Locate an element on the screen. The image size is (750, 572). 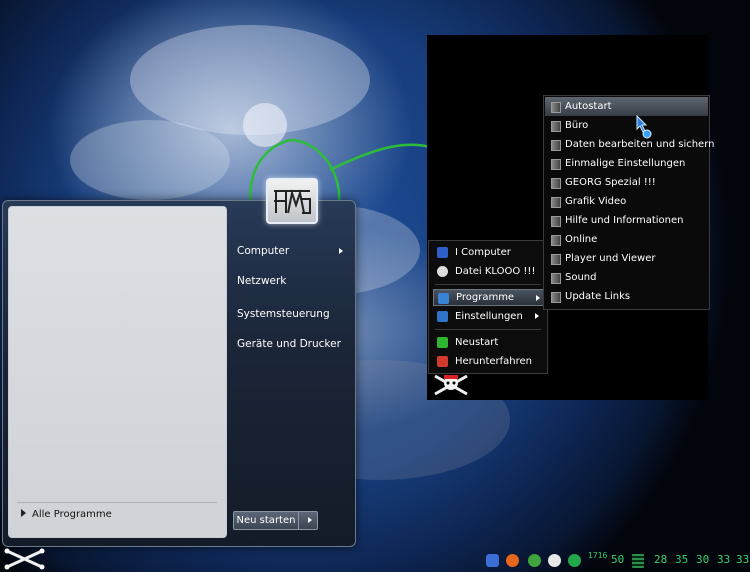
settings-icon is located at coordinates (442, 316).